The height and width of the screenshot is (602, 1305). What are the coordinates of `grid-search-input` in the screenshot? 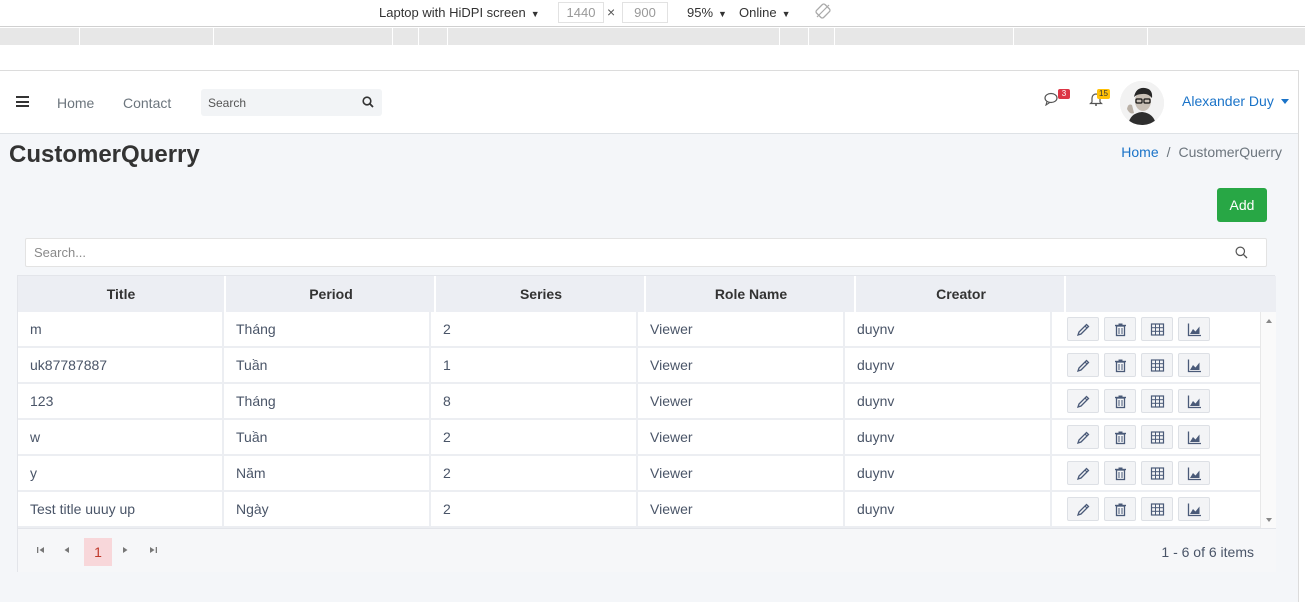 It's located at (621, 252).